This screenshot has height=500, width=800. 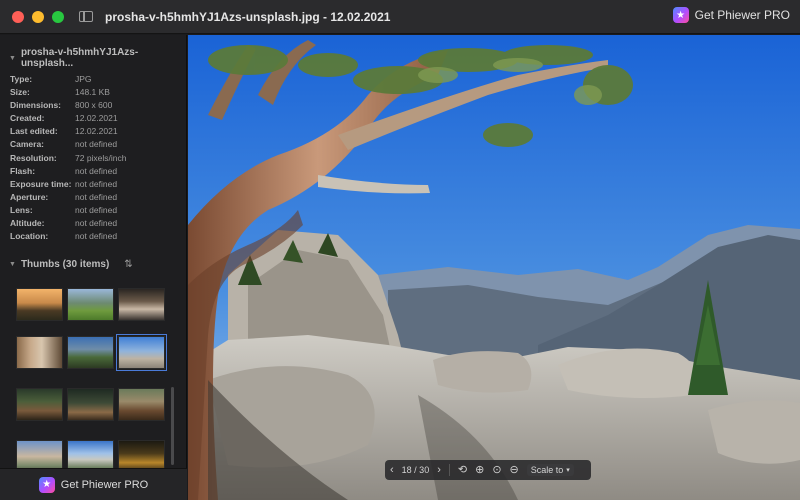 I want to click on info-key: Resolution:, so click(x=33, y=157).